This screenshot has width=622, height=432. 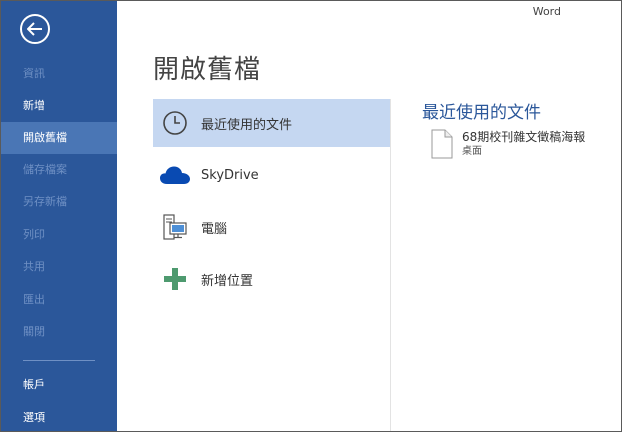 I want to click on nav-print: 列印, so click(x=34, y=234).